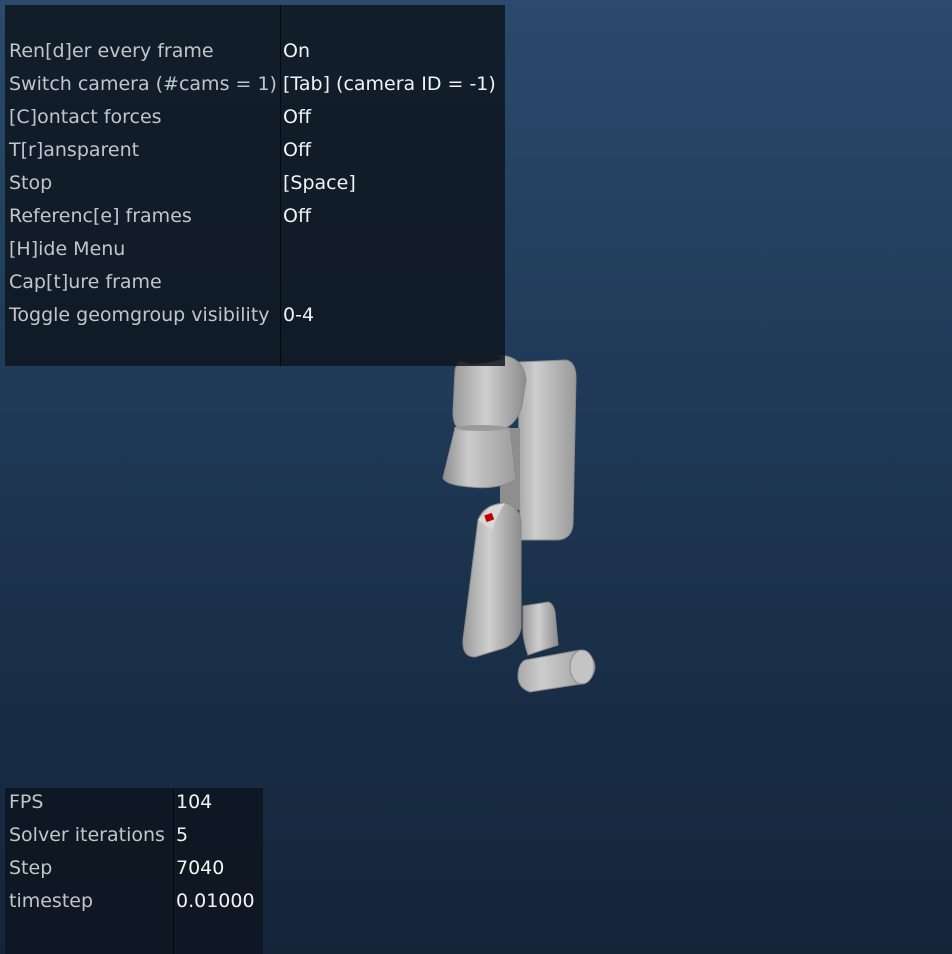  I want to click on help-key: Switch camera (#cams = 1), so click(143, 84).